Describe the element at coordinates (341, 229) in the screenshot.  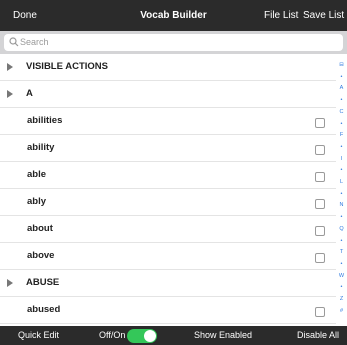
I see `index-letter: Q` at that location.